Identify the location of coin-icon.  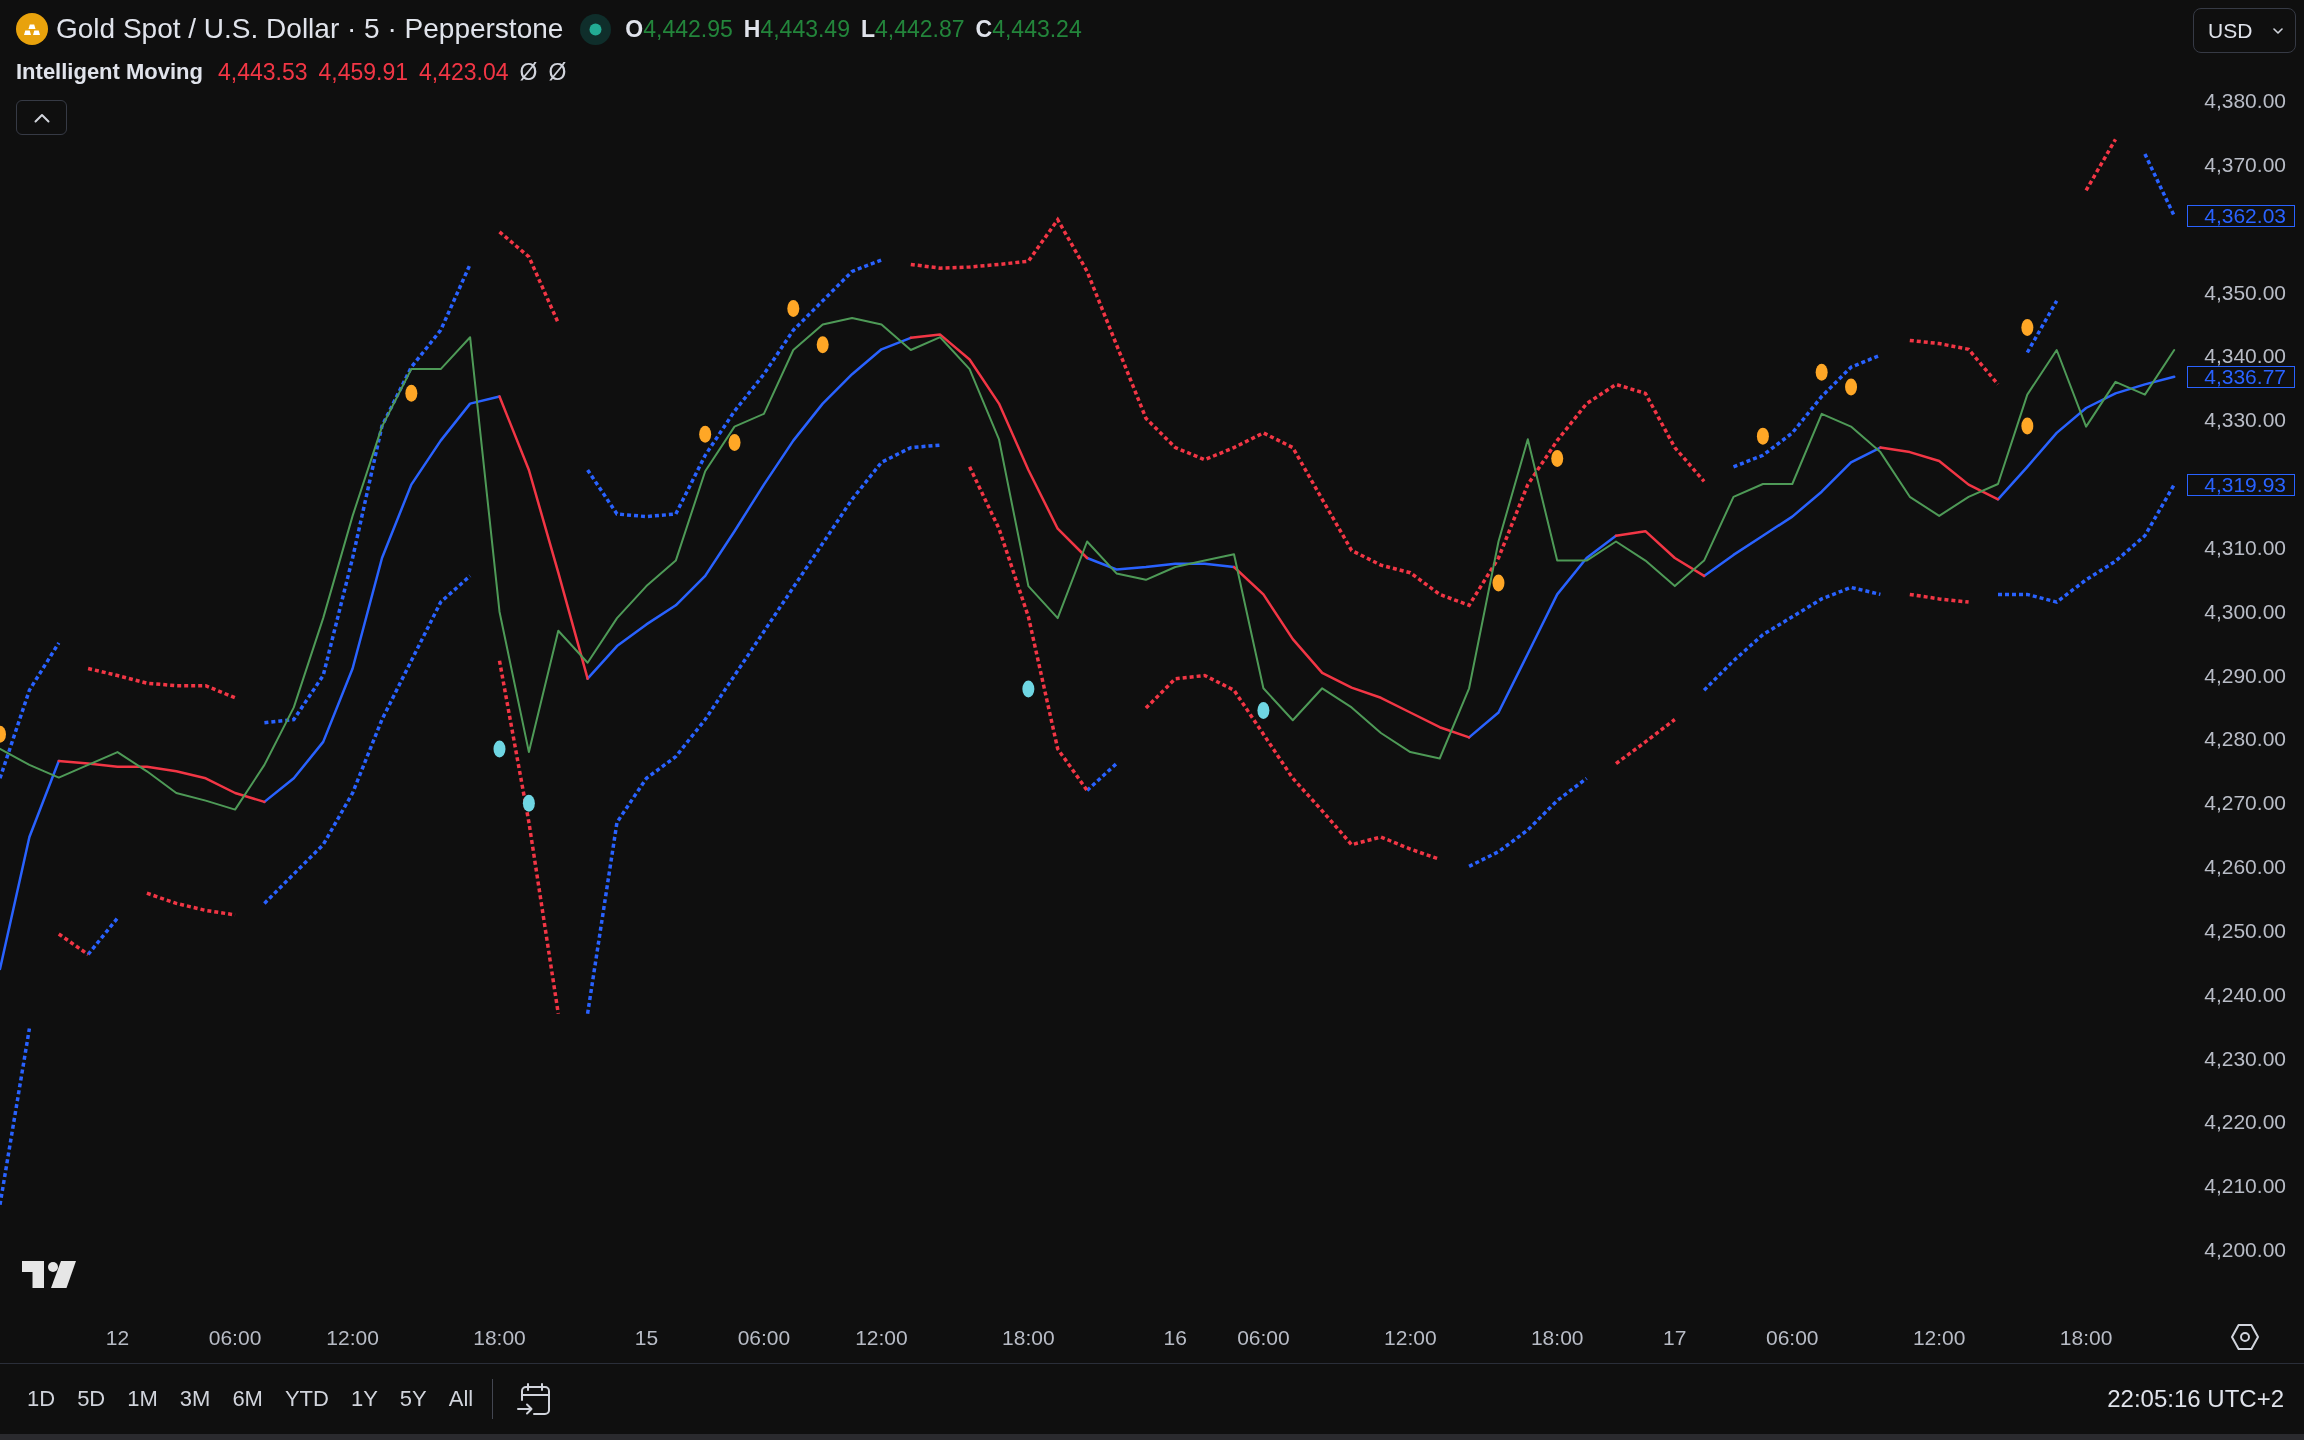
(32, 29).